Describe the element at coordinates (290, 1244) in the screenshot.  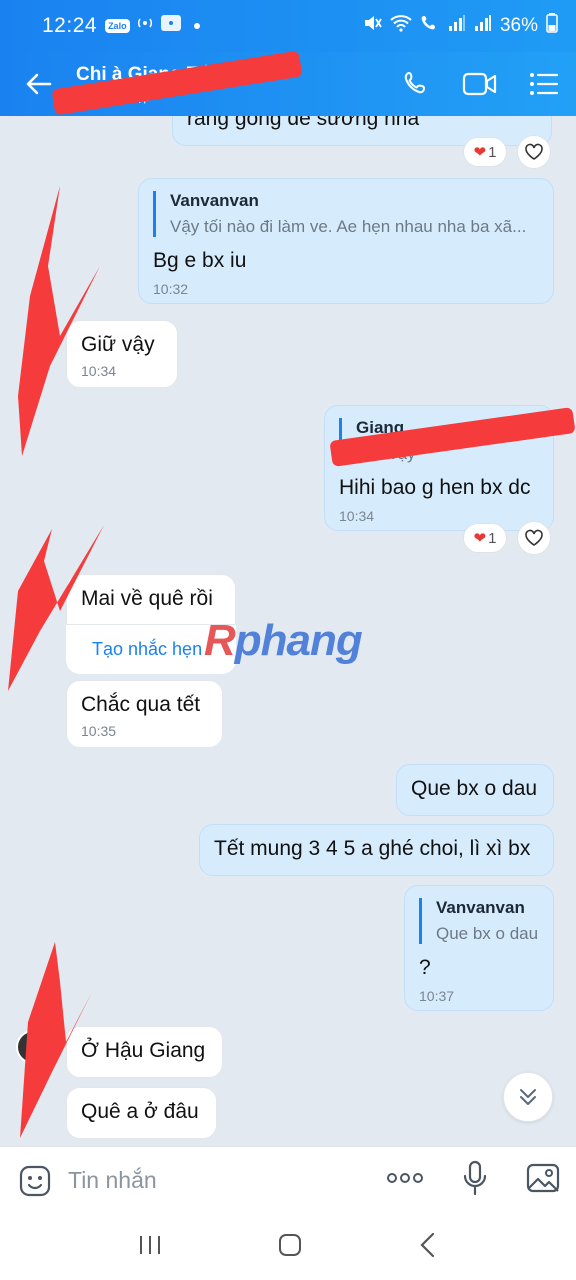
I see `home-icon` at that location.